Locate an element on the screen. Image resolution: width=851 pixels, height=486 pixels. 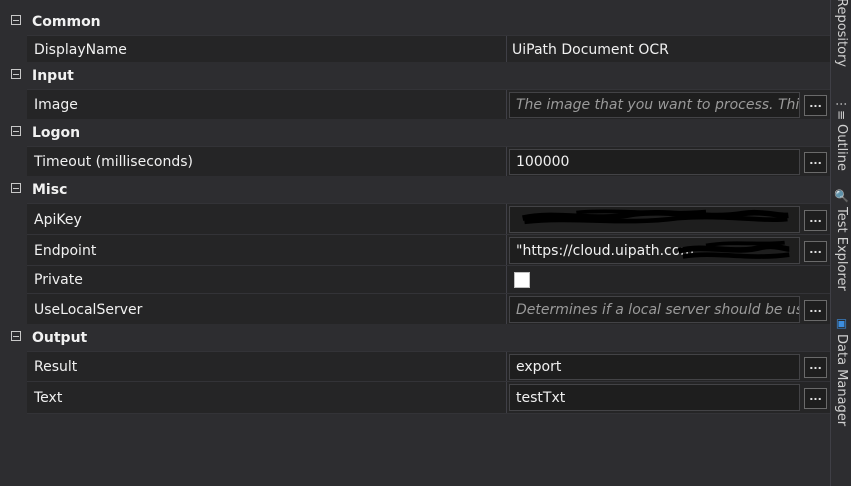
category-logon: Logon is located at coordinates (415, 133).